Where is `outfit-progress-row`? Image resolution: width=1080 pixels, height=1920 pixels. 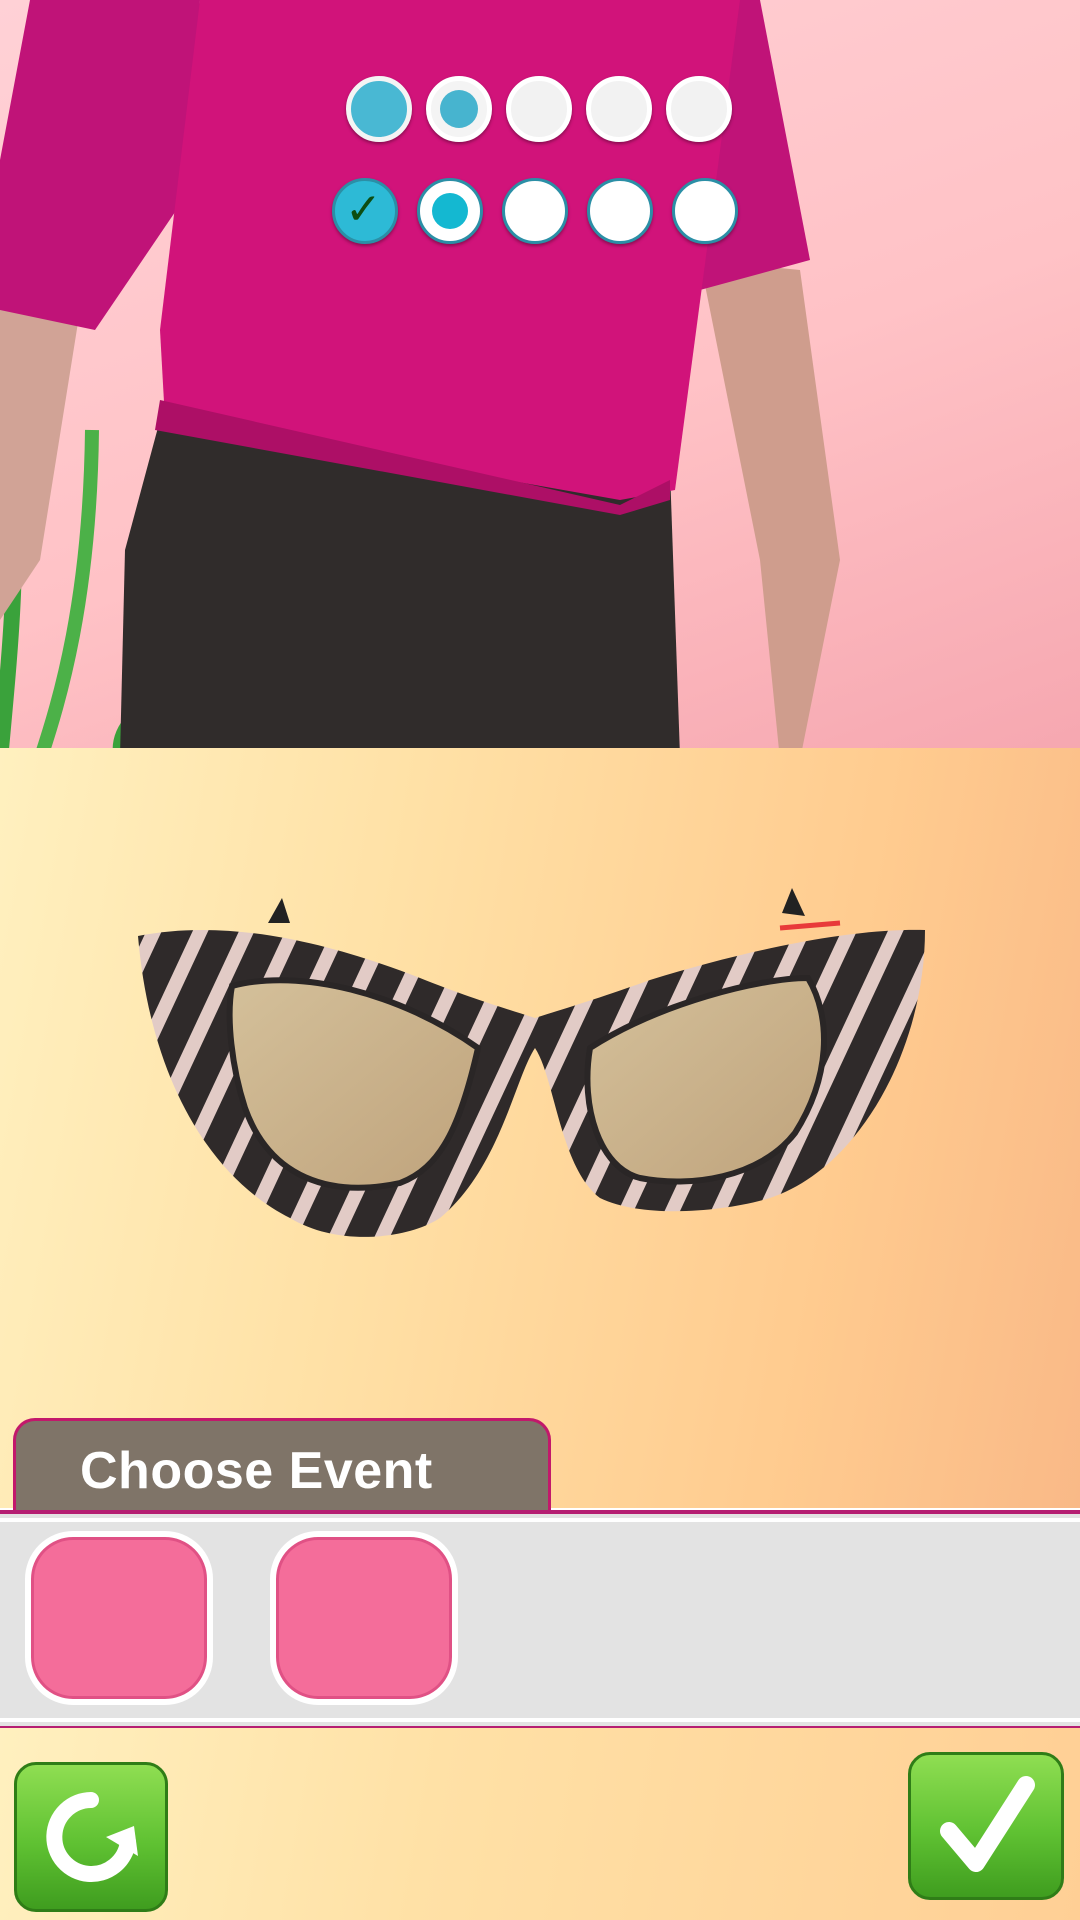 outfit-progress-row is located at coordinates (546, 109).